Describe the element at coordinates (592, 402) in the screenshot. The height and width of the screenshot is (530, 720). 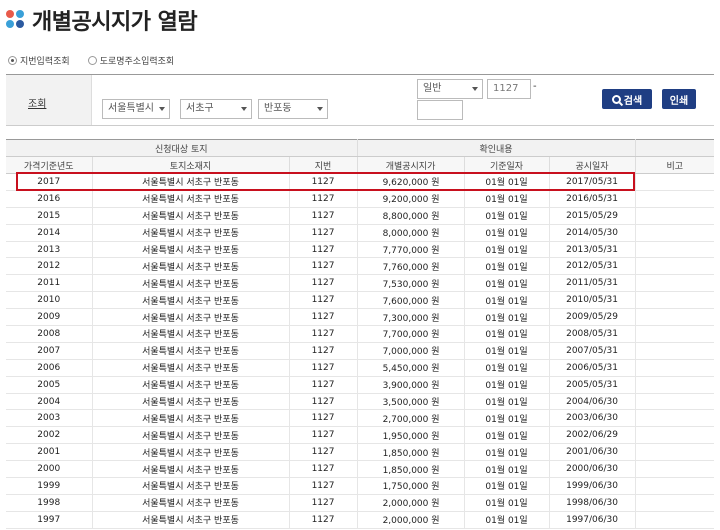
I see `cell-pub-date: 2004/06/30` at that location.